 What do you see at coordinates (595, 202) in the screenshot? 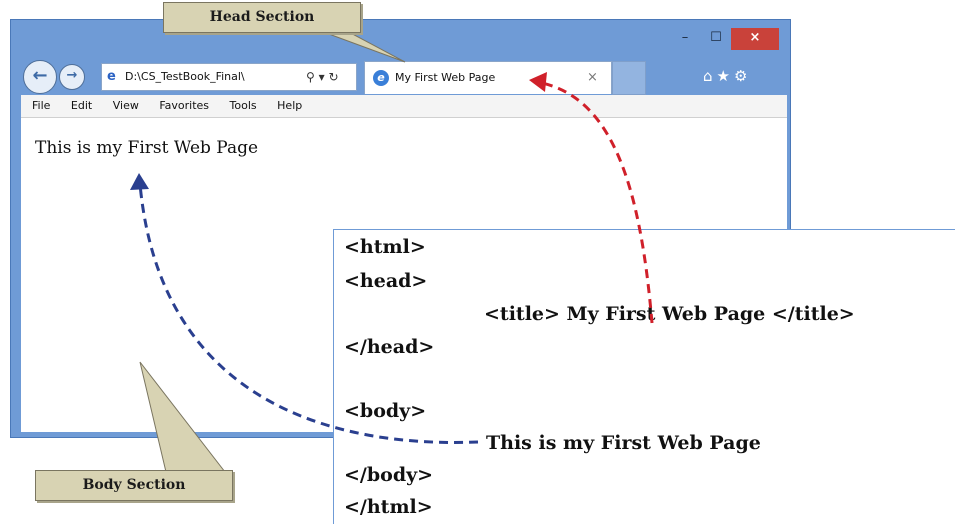
I see `head-arrow` at bounding box center [595, 202].